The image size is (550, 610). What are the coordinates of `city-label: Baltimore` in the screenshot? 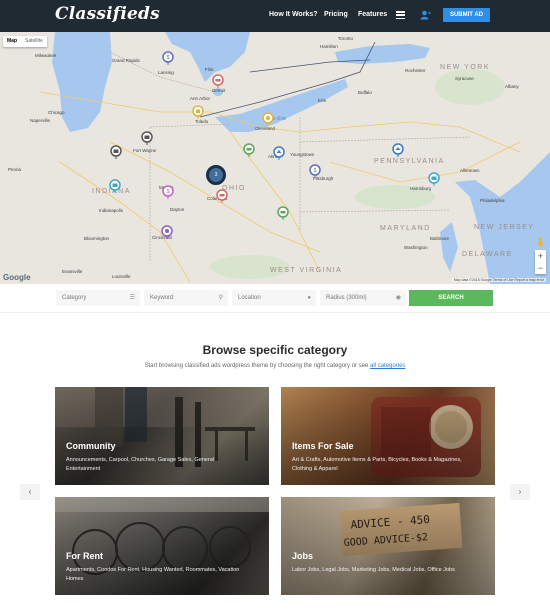 It's located at (440, 238).